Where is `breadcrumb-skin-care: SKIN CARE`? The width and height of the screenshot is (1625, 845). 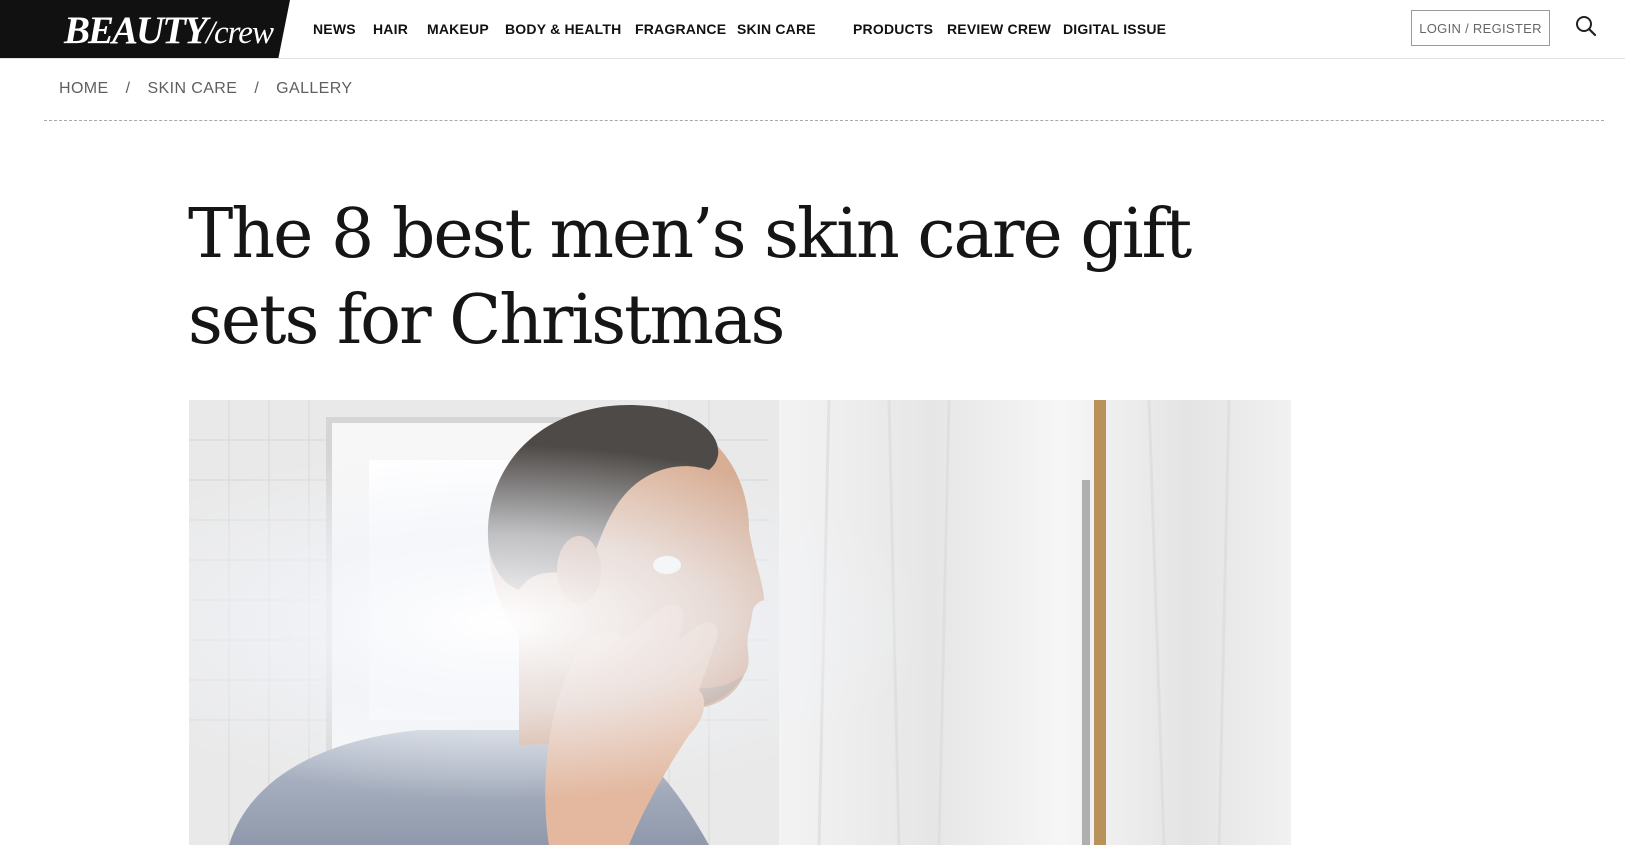
breadcrumb-skin-care: SKIN CARE is located at coordinates (192, 89).